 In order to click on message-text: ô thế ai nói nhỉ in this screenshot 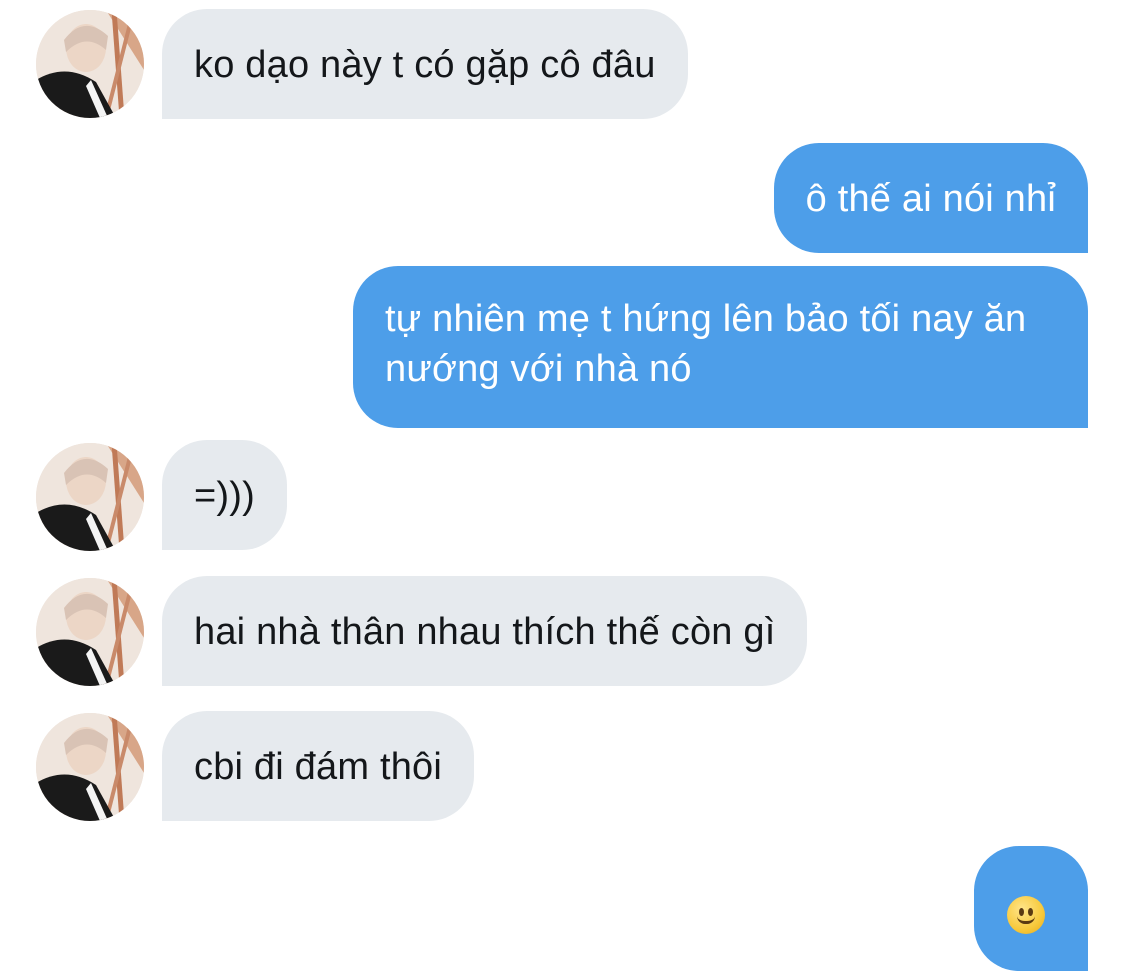, I will do `click(930, 199)`.